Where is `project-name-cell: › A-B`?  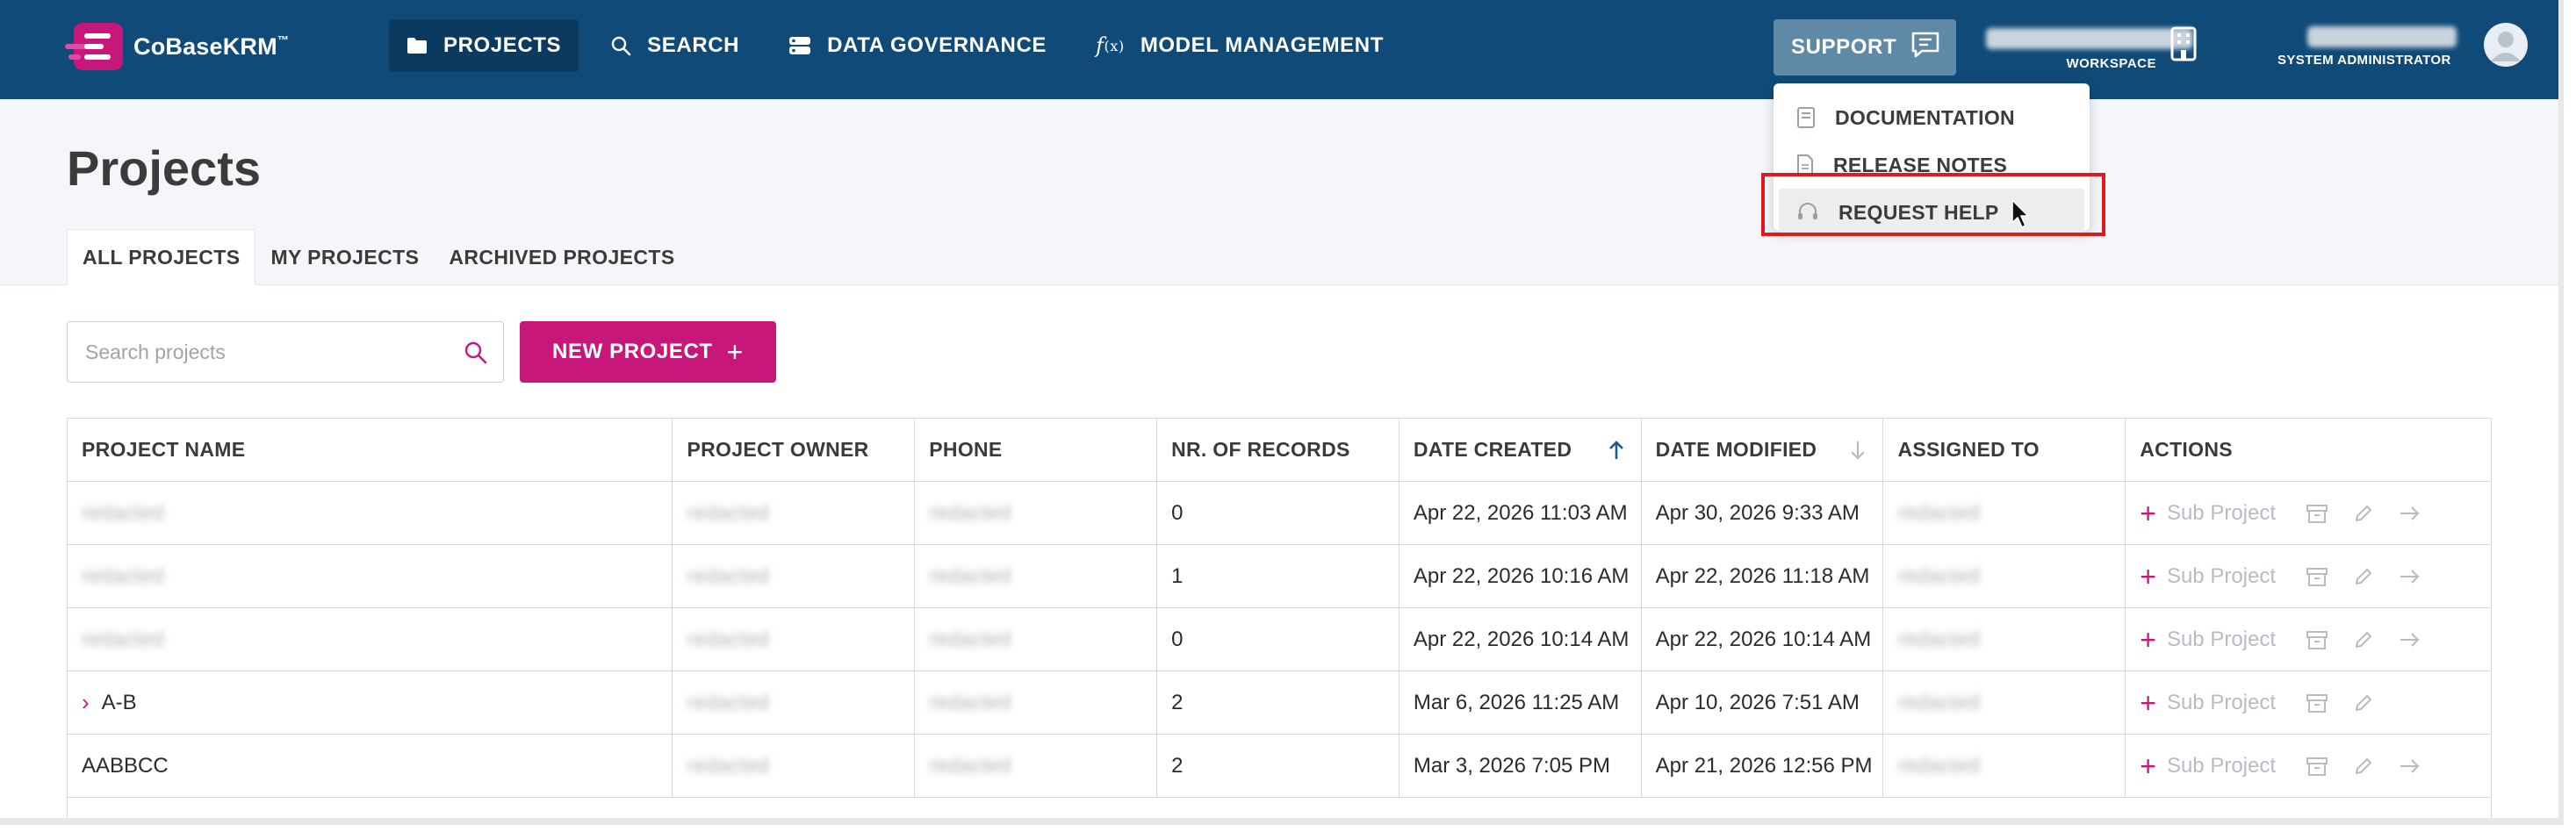
project-name-cell: › A-B is located at coordinates (370, 702).